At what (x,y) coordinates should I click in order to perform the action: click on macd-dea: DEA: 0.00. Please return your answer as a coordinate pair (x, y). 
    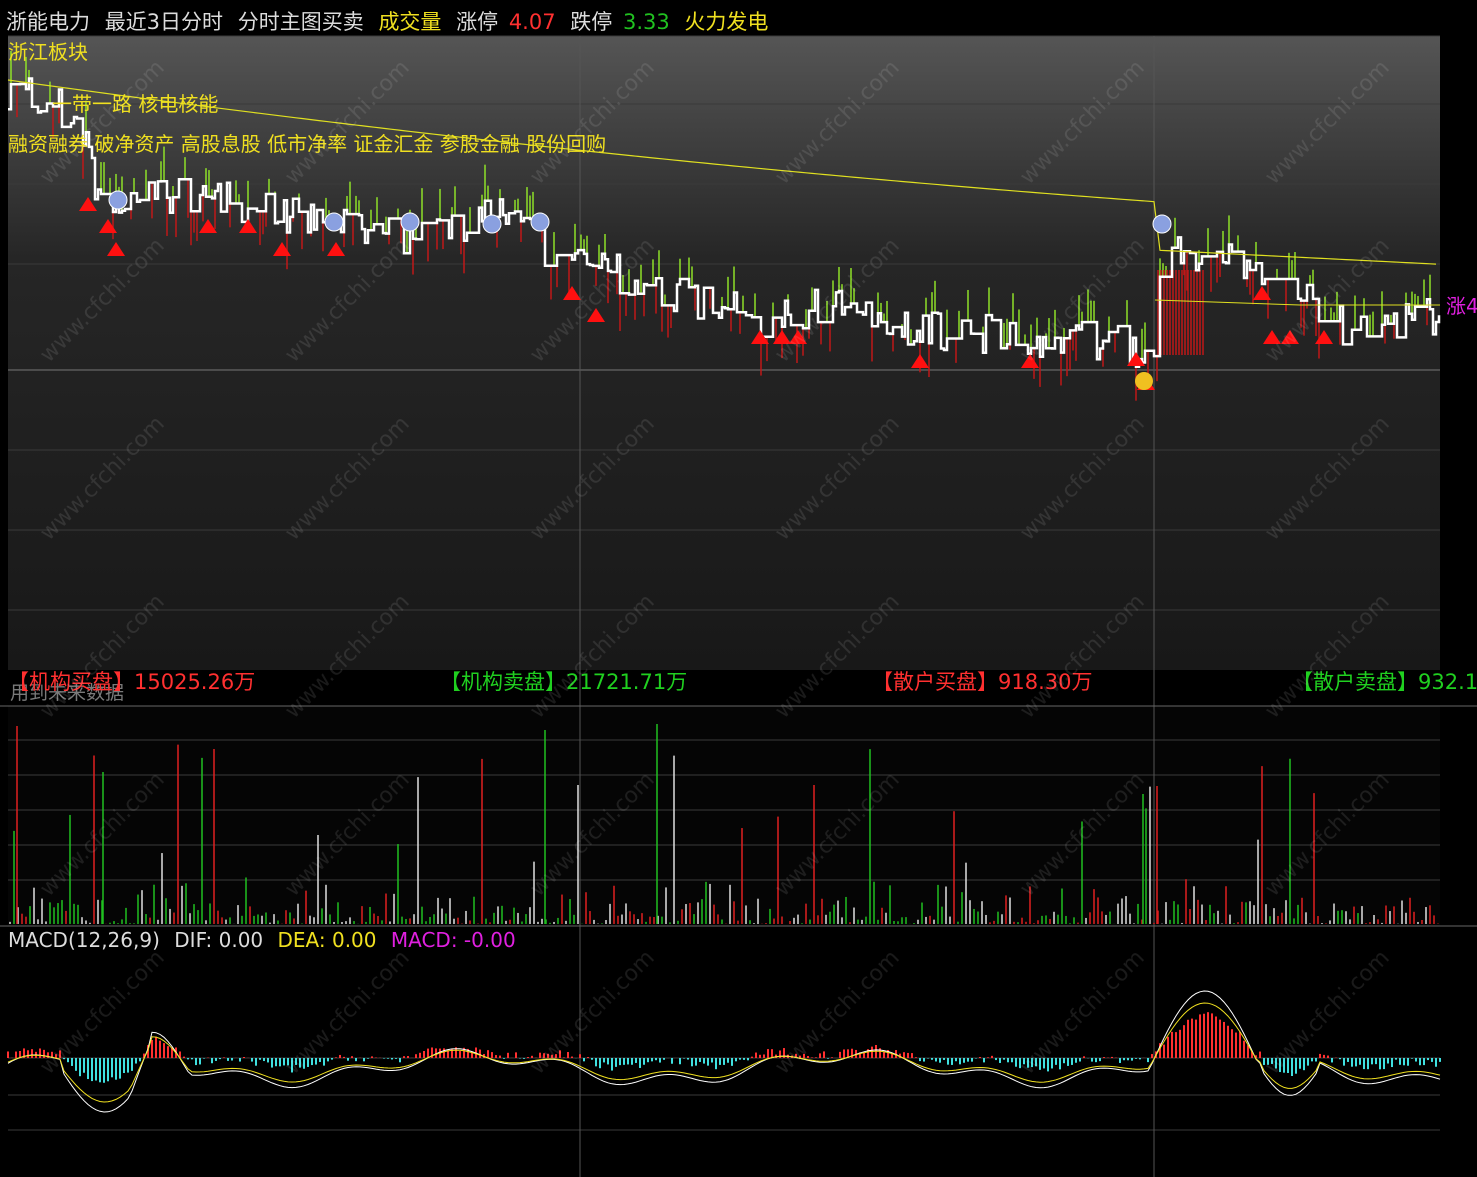
    Looking at the image, I should click on (327, 940).